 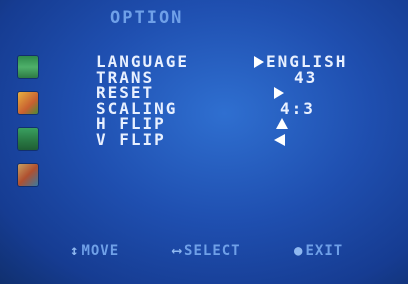 I want to click on h-flip-orientation-icon, so click(x=282, y=123).